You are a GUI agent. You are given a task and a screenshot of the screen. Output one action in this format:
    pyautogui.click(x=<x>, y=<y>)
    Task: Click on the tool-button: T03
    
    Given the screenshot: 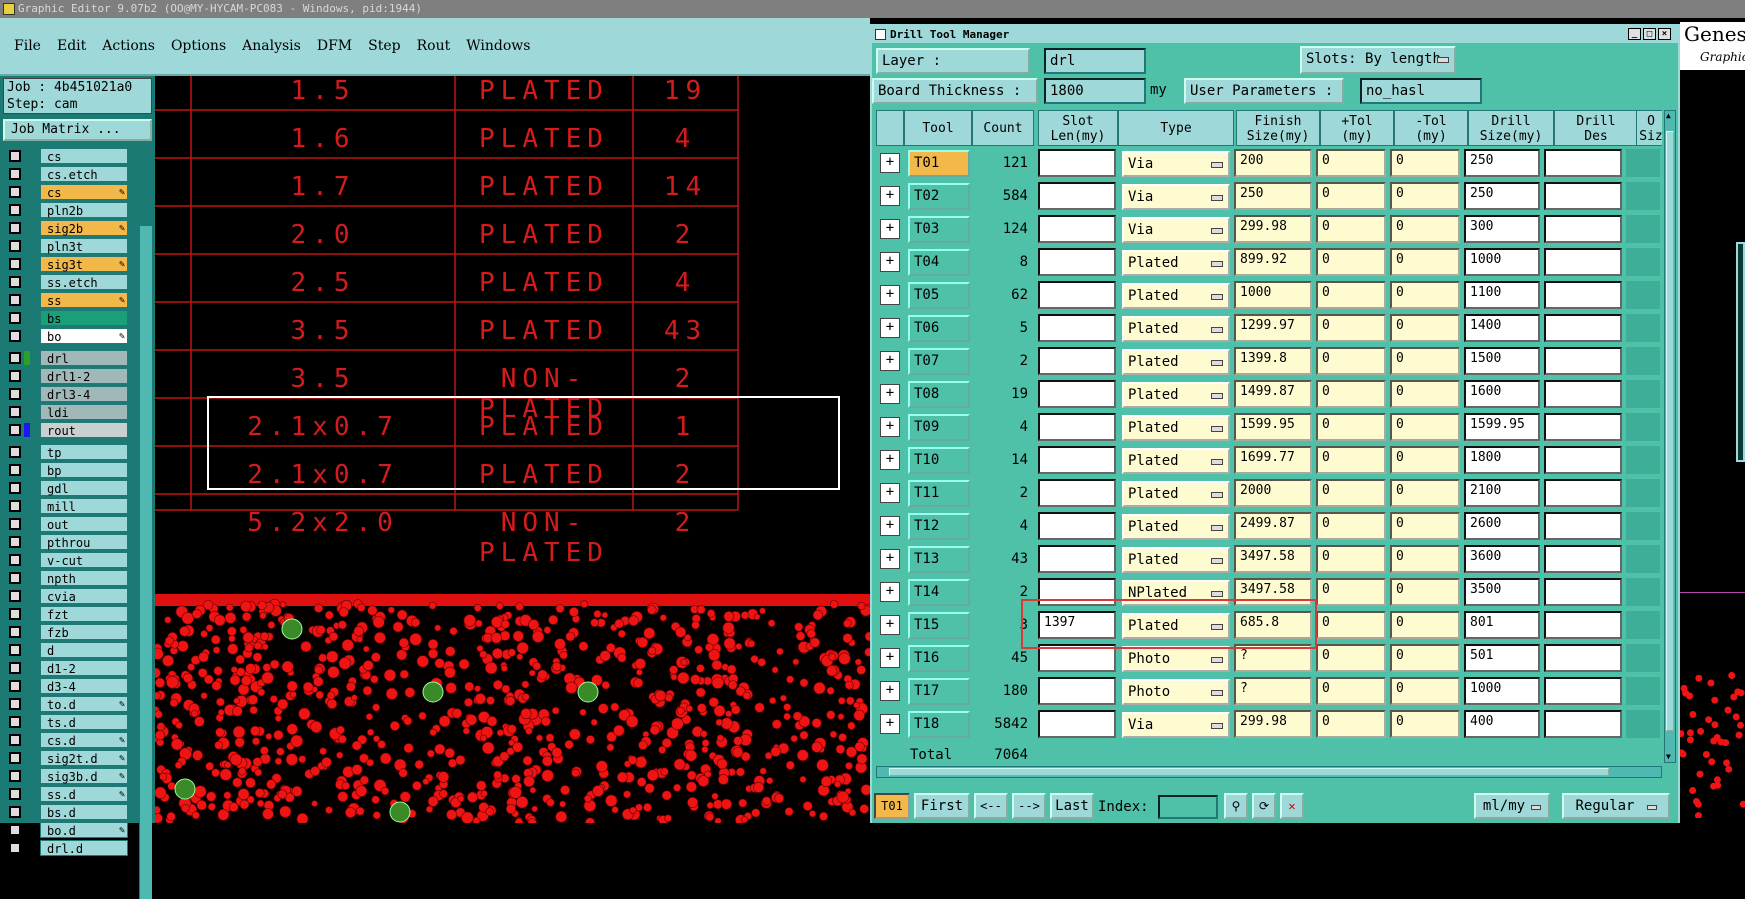 What is the action you would take?
    pyautogui.click(x=939, y=229)
    